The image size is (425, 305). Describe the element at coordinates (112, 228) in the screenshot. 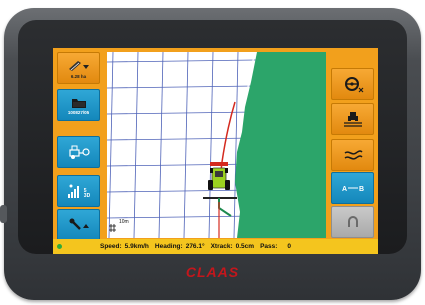

I see `scale-marker-icon` at that location.